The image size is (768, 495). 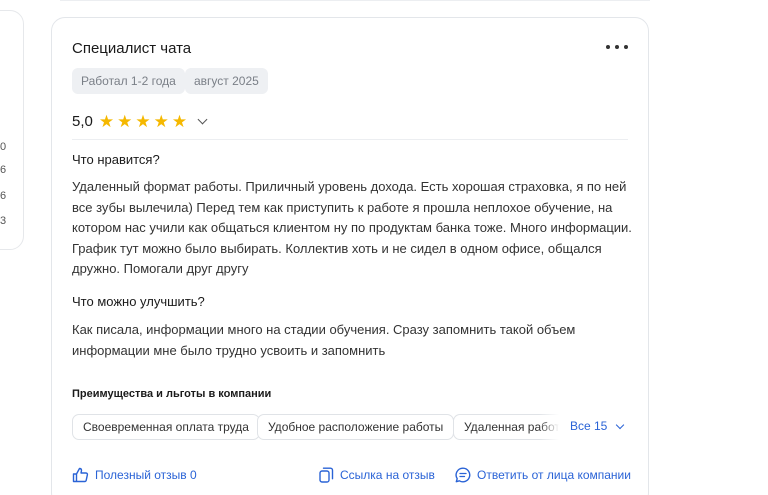 What do you see at coordinates (463, 475) in the screenshot?
I see `chat-bubble-icon` at bounding box center [463, 475].